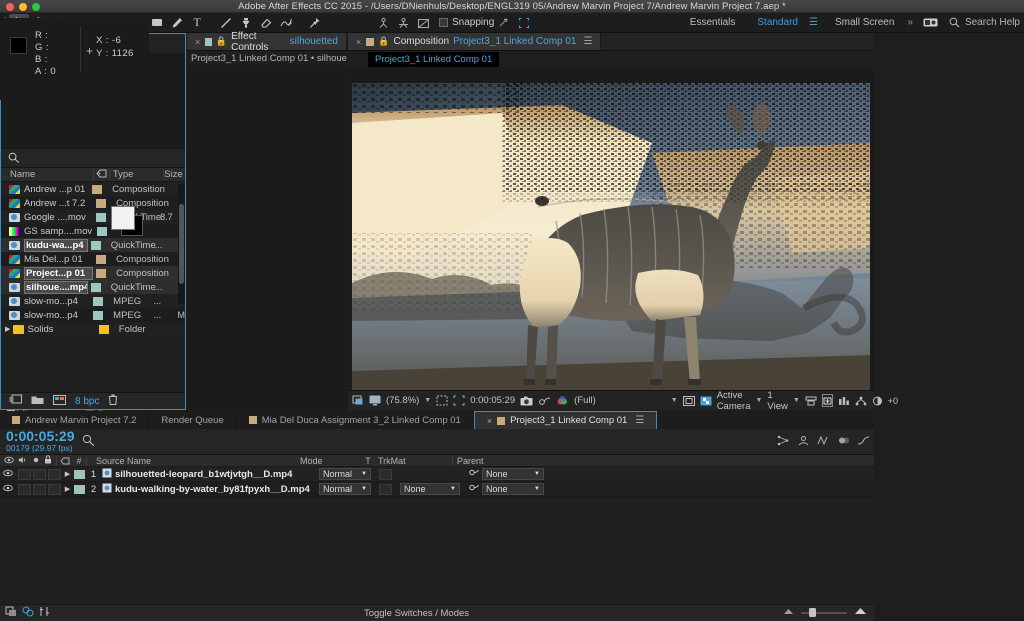 The image size is (1024, 621). Describe the element at coordinates (47, 174) in the screenshot. I see `column-name: Name` at that location.